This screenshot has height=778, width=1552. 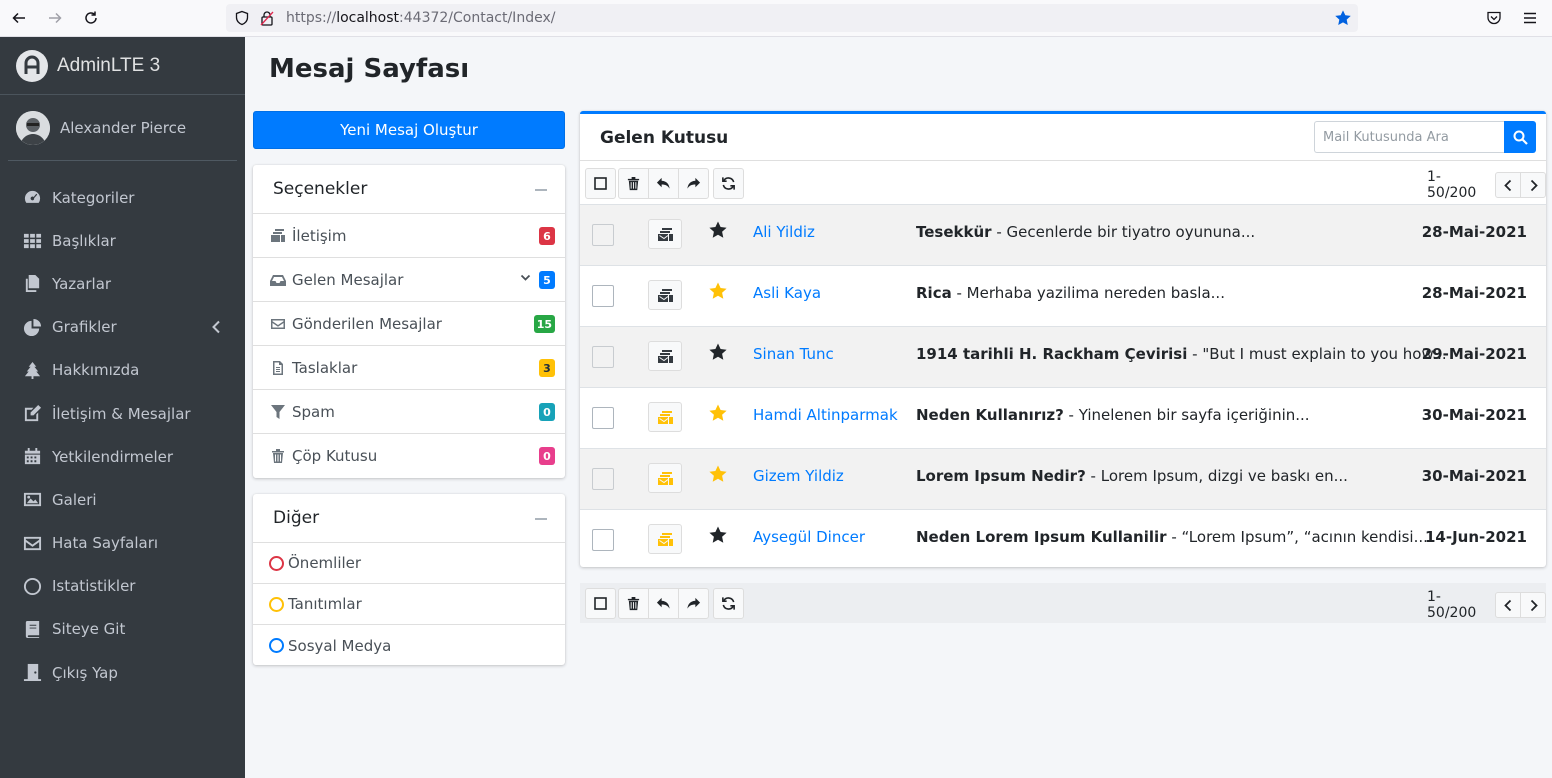 I want to click on folder-spam: Spam 0, so click(x=409, y=412).